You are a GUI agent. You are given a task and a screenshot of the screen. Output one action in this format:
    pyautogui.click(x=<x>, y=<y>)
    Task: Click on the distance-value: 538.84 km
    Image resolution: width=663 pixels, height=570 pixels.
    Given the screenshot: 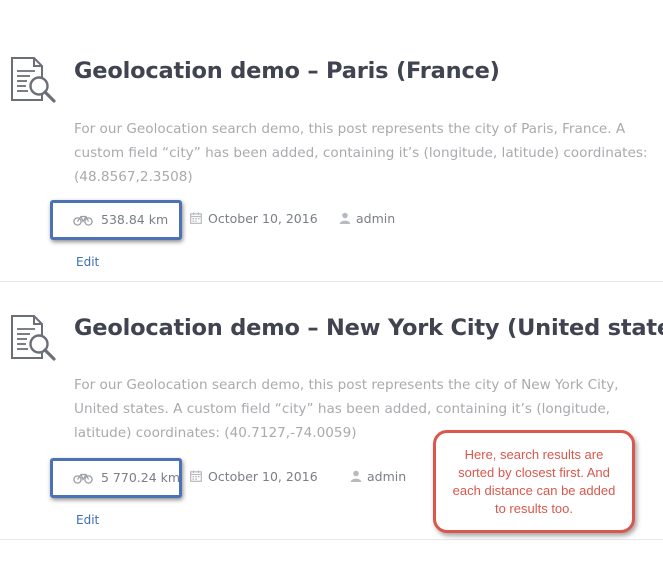 What is the action you would take?
    pyautogui.click(x=135, y=219)
    